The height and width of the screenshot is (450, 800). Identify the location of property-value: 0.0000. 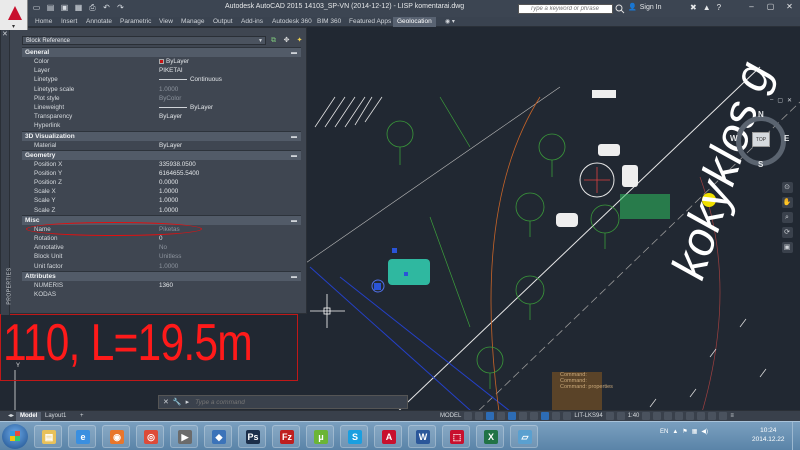
(224, 182).